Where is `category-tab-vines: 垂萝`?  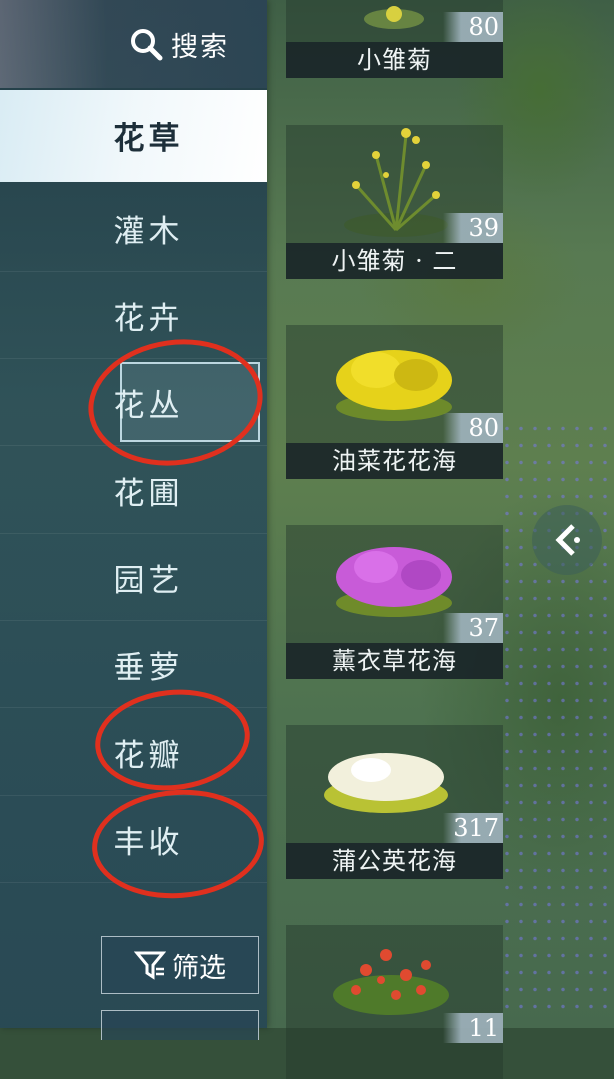 category-tab-vines: 垂萝 is located at coordinates (133, 665).